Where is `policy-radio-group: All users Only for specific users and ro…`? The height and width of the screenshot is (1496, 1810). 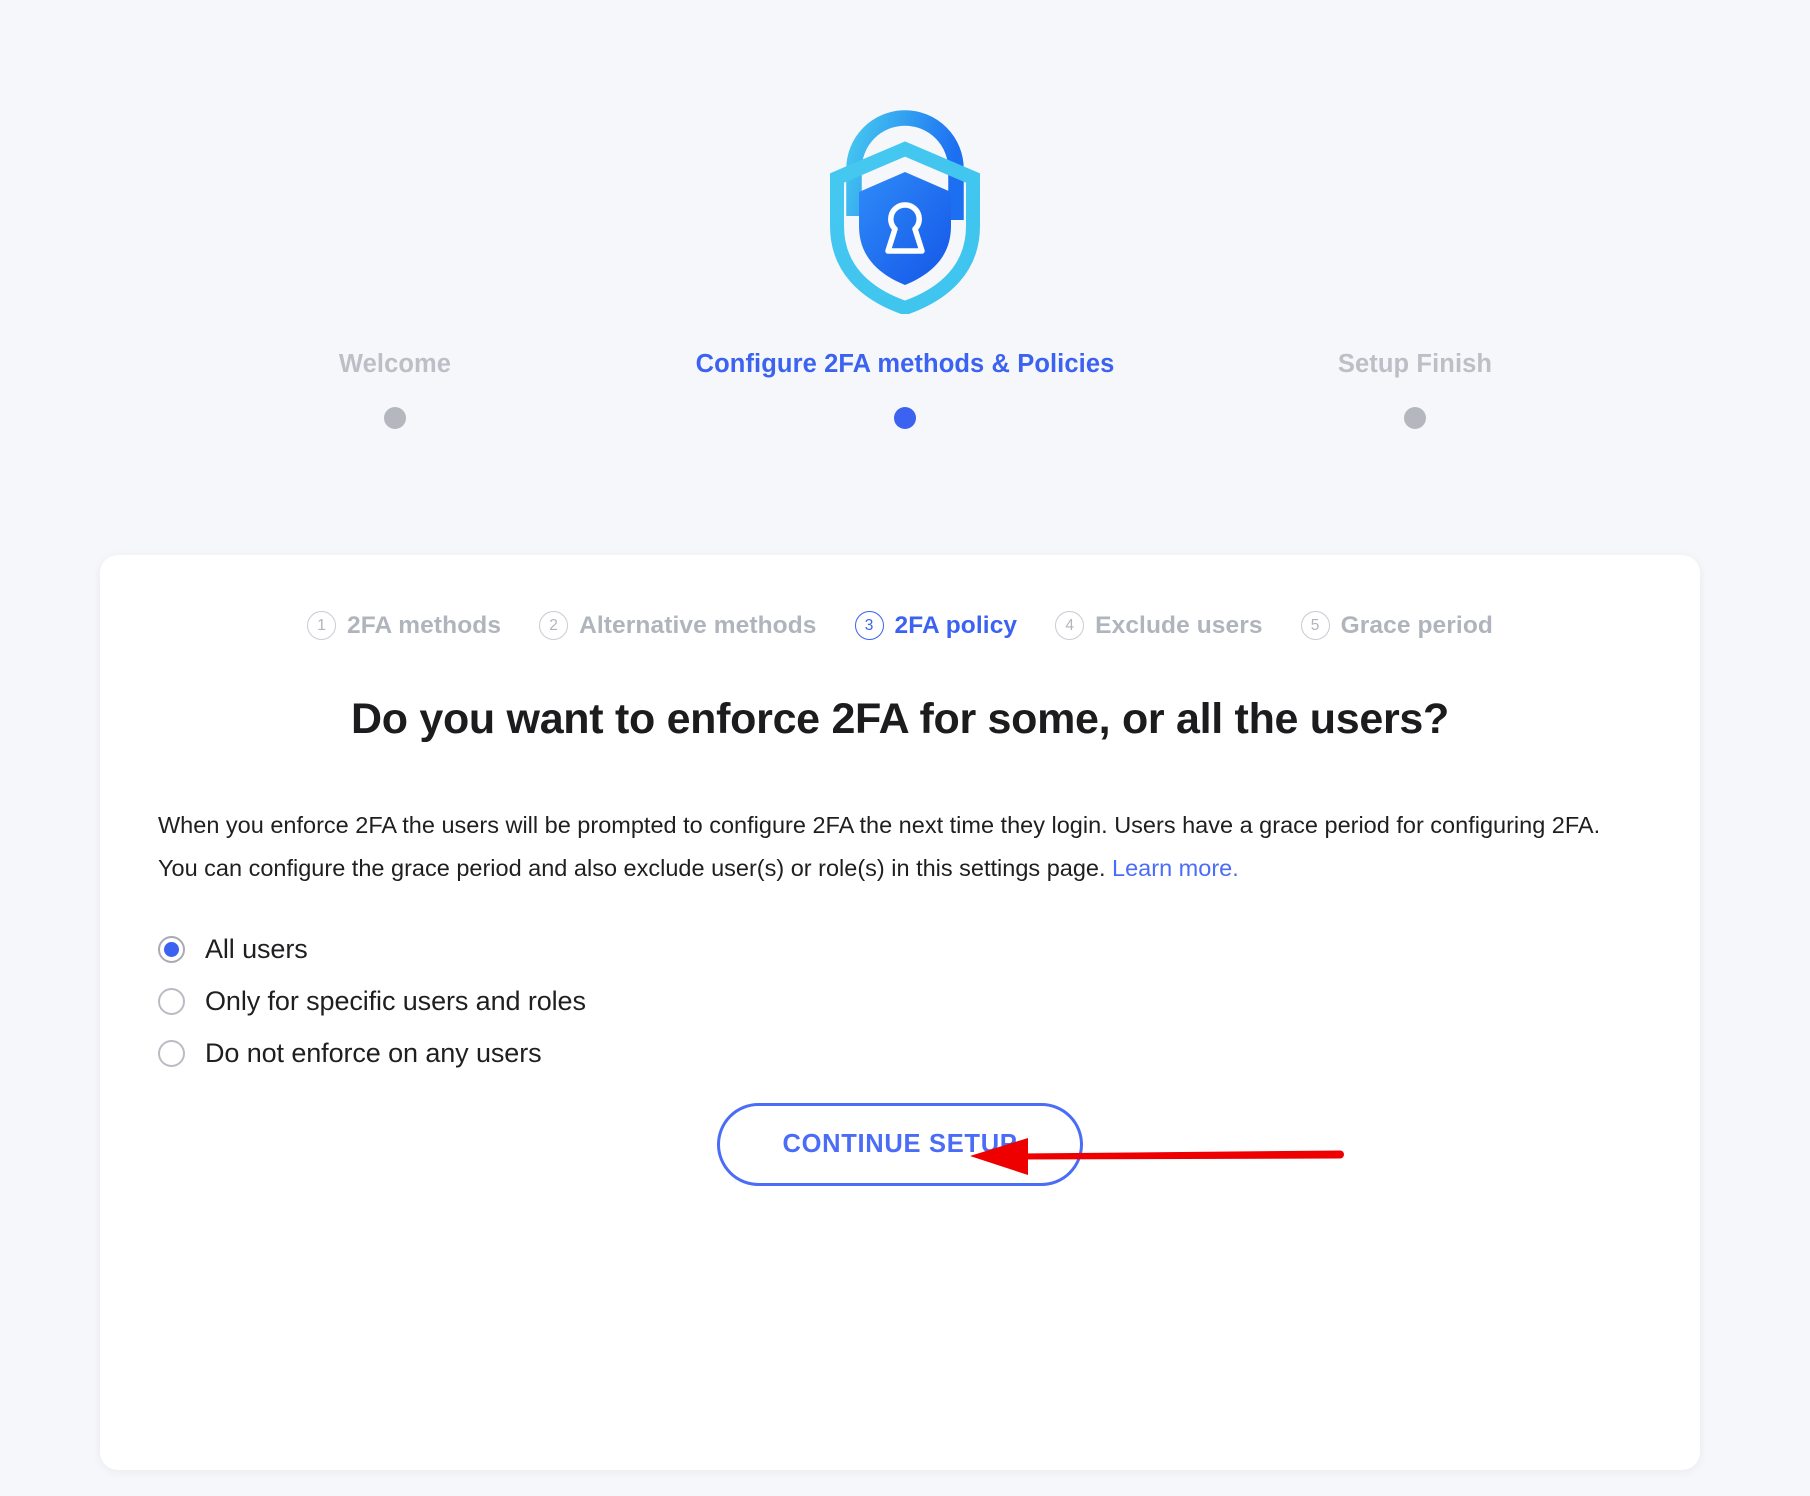
policy-radio-group: All users Only for specific users and ro… is located at coordinates (929, 1002).